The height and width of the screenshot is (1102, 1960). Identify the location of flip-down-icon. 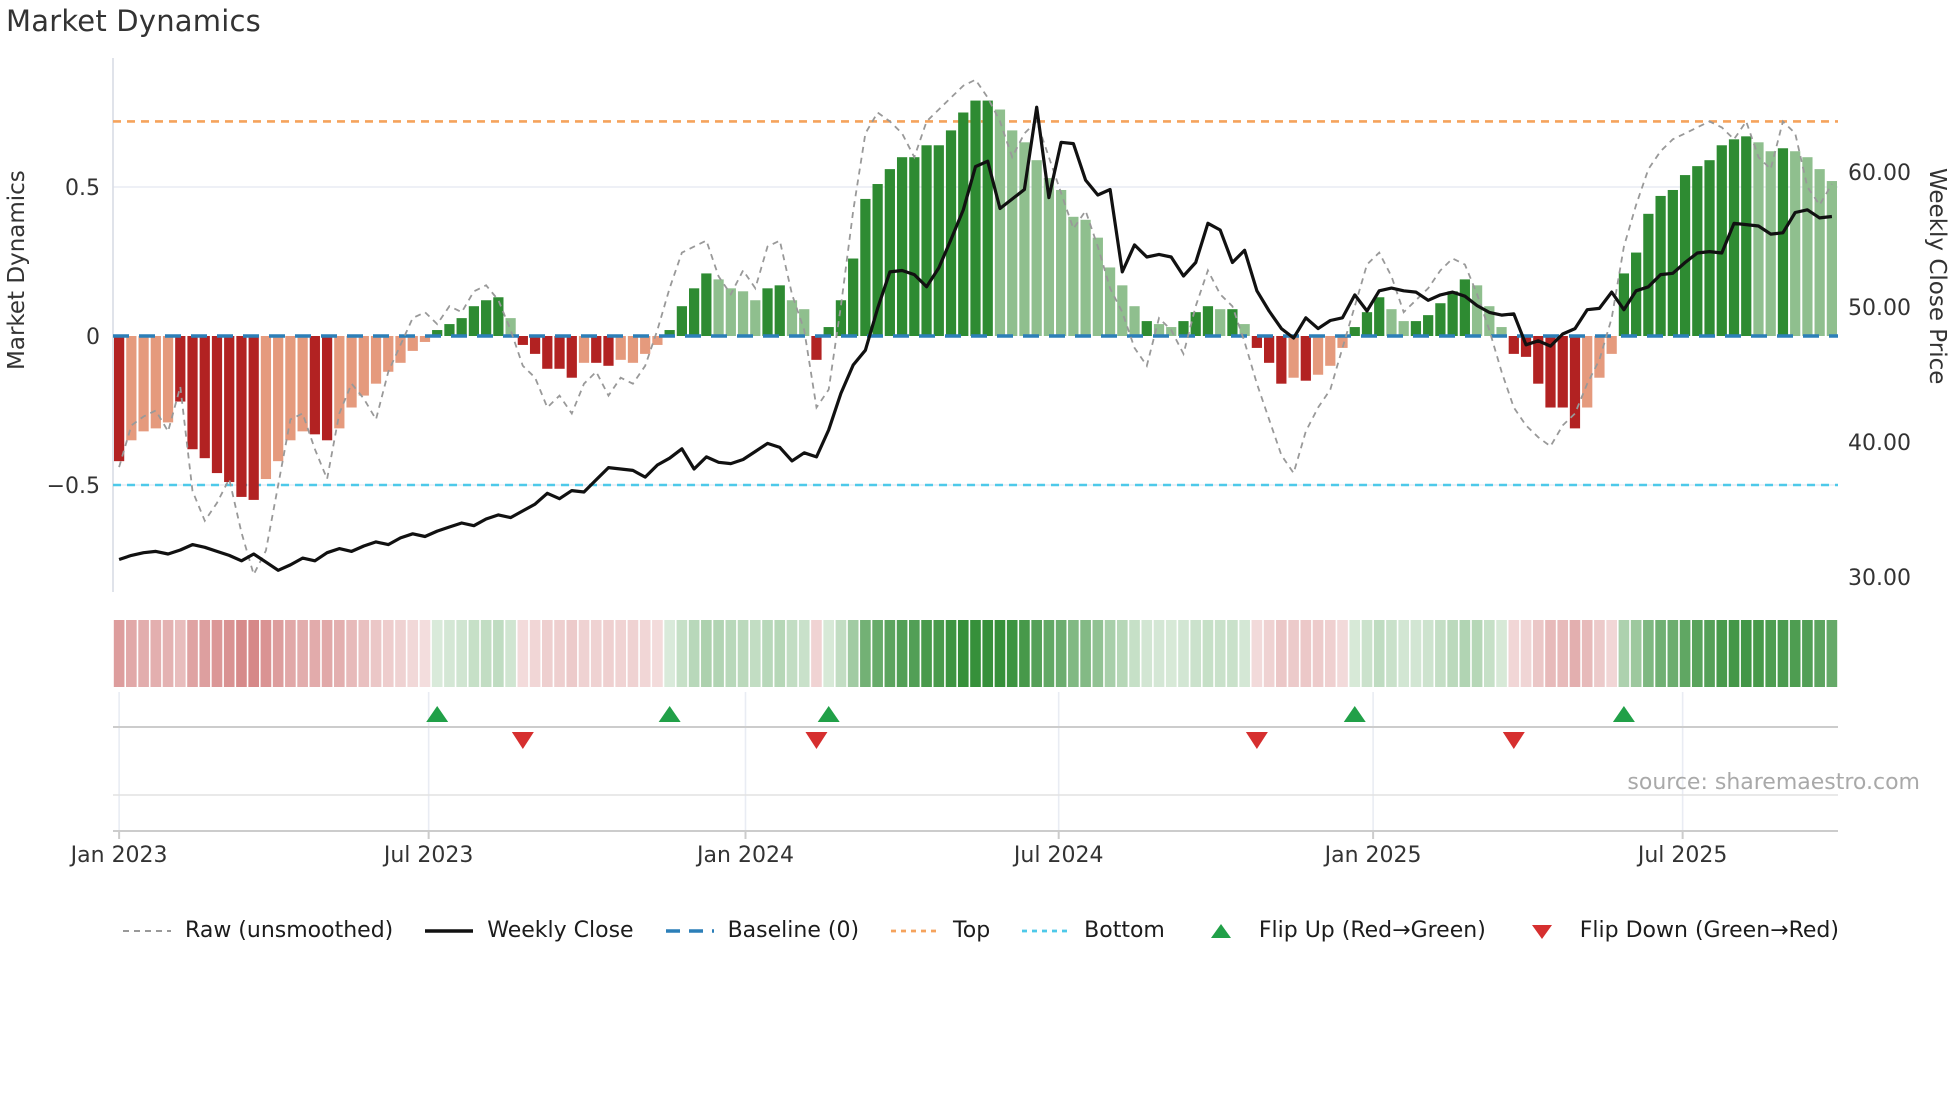
(1541, 931).